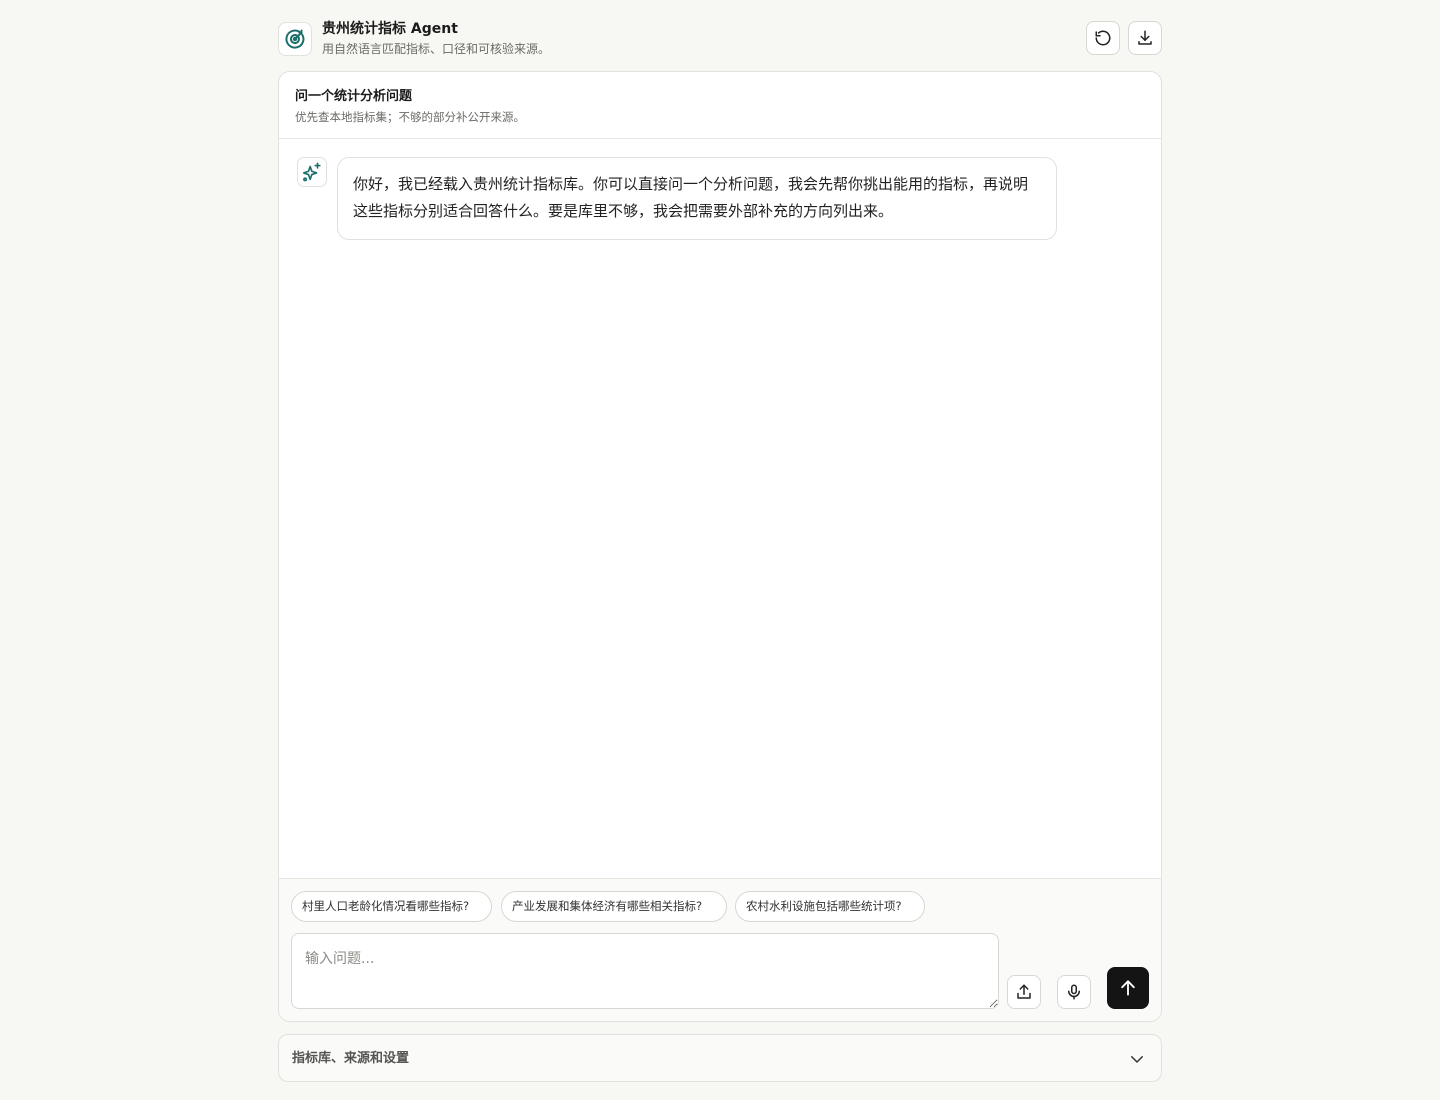 This screenshot has width=1440, height=1100. Describe the element at coordinates (390, 29) in the screenshot. I see `app-title: 贵州统计指标 Agent` at that location.